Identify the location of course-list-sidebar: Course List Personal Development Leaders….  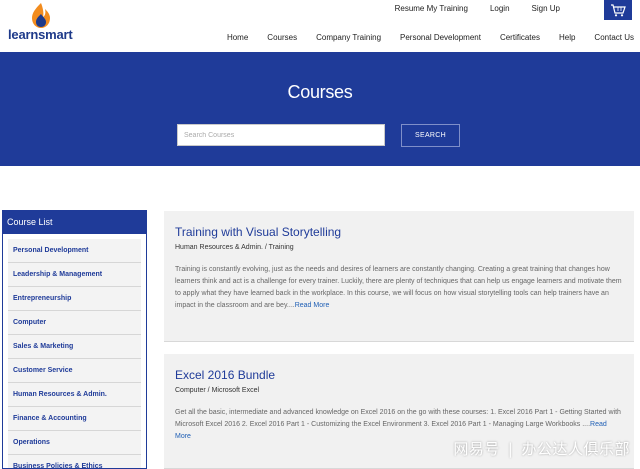
(74, 339).